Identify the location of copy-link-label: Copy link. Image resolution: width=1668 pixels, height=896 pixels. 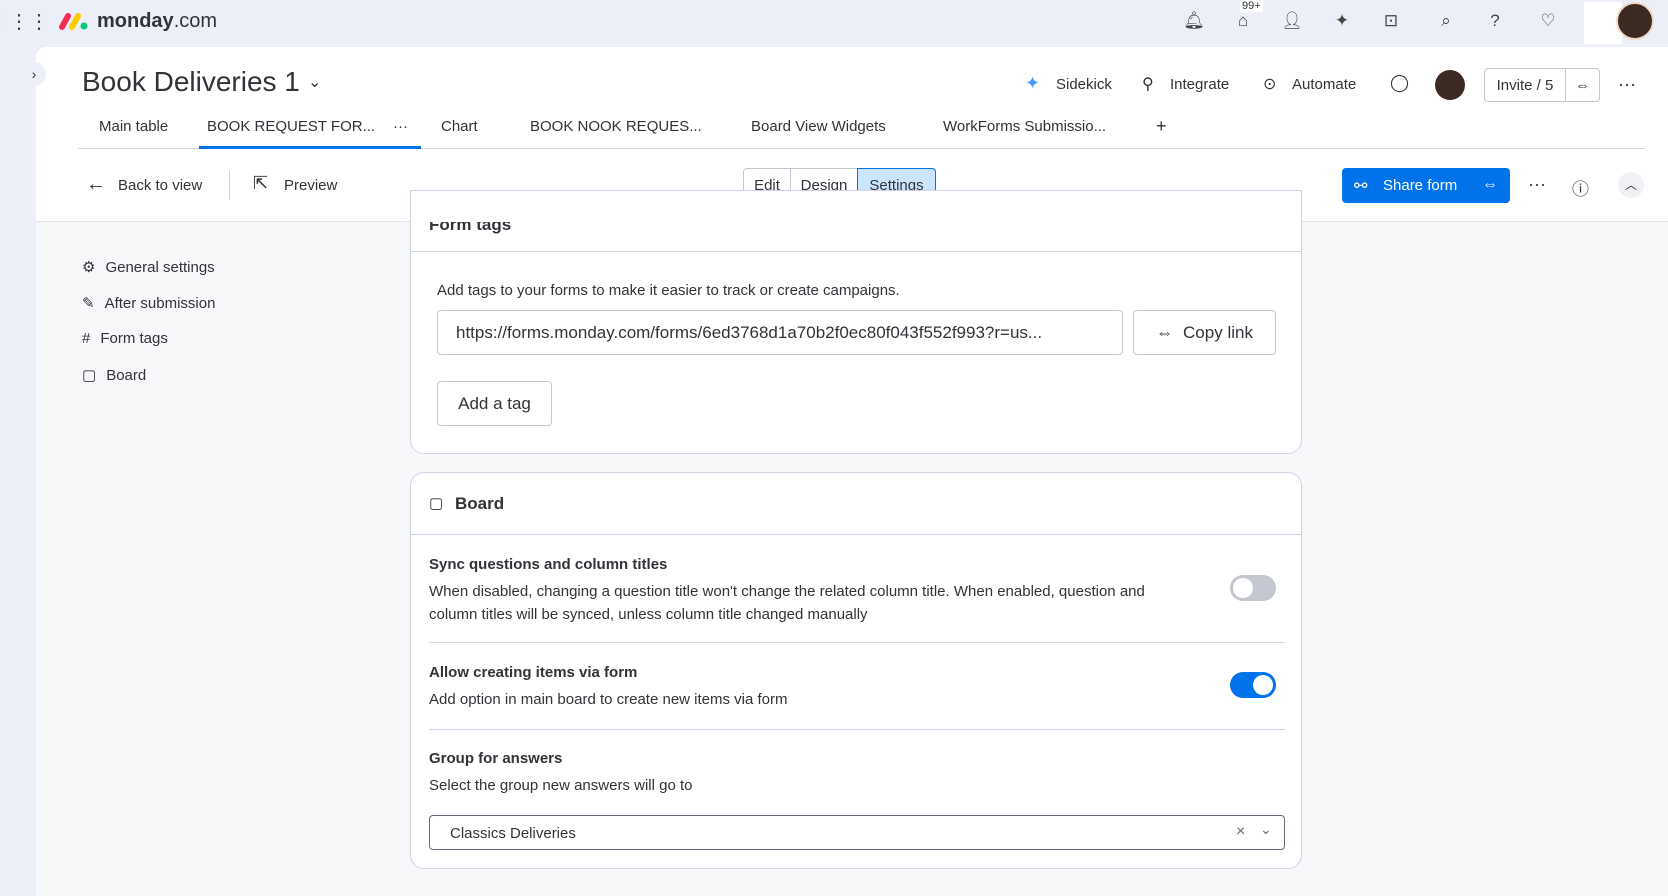
(1218, 332).